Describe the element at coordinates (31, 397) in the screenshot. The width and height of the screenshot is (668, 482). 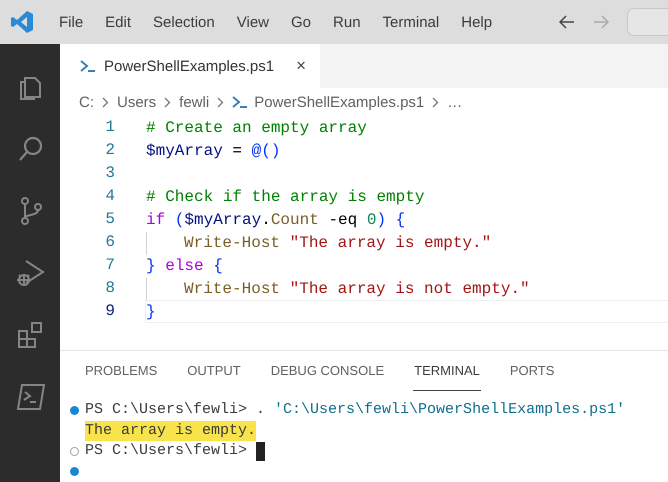
I see `terminal-icon` at that location.